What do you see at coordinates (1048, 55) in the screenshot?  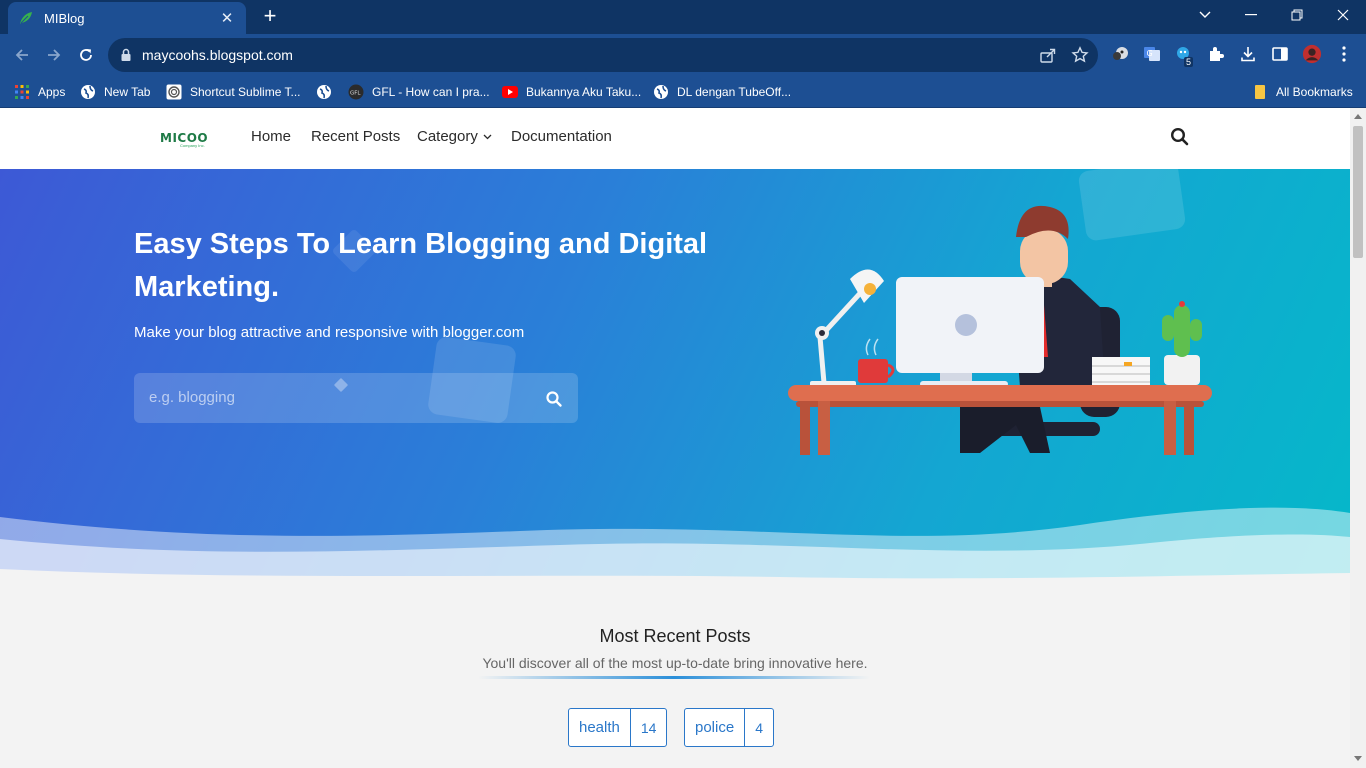 I see `share-icon` at bounding box center [1048, 55].